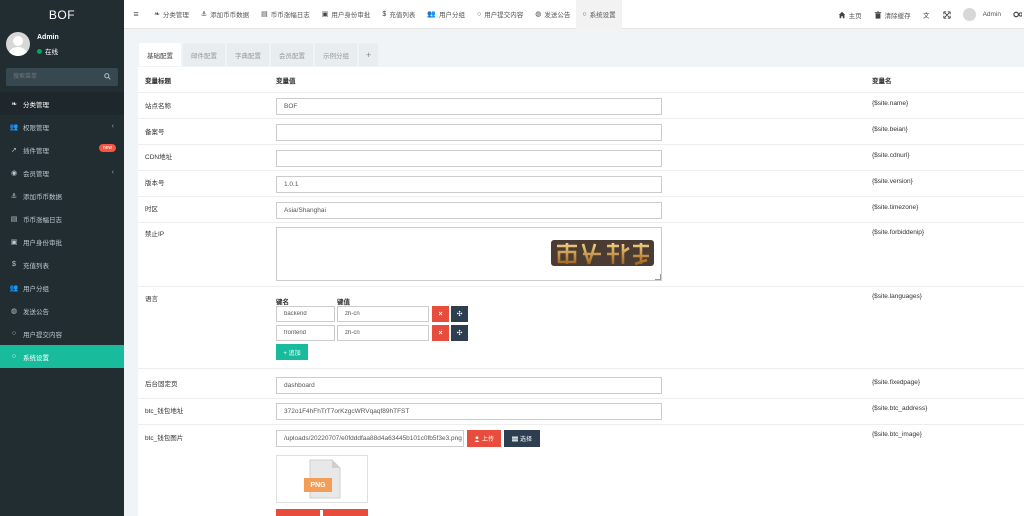 Image resolution: width=1024 pixels, height=516 pixels. Describe the element at coordinates (599, 14) in the screenshot. I see `top-tab-system-settings: ○ 系统设置` at that location.